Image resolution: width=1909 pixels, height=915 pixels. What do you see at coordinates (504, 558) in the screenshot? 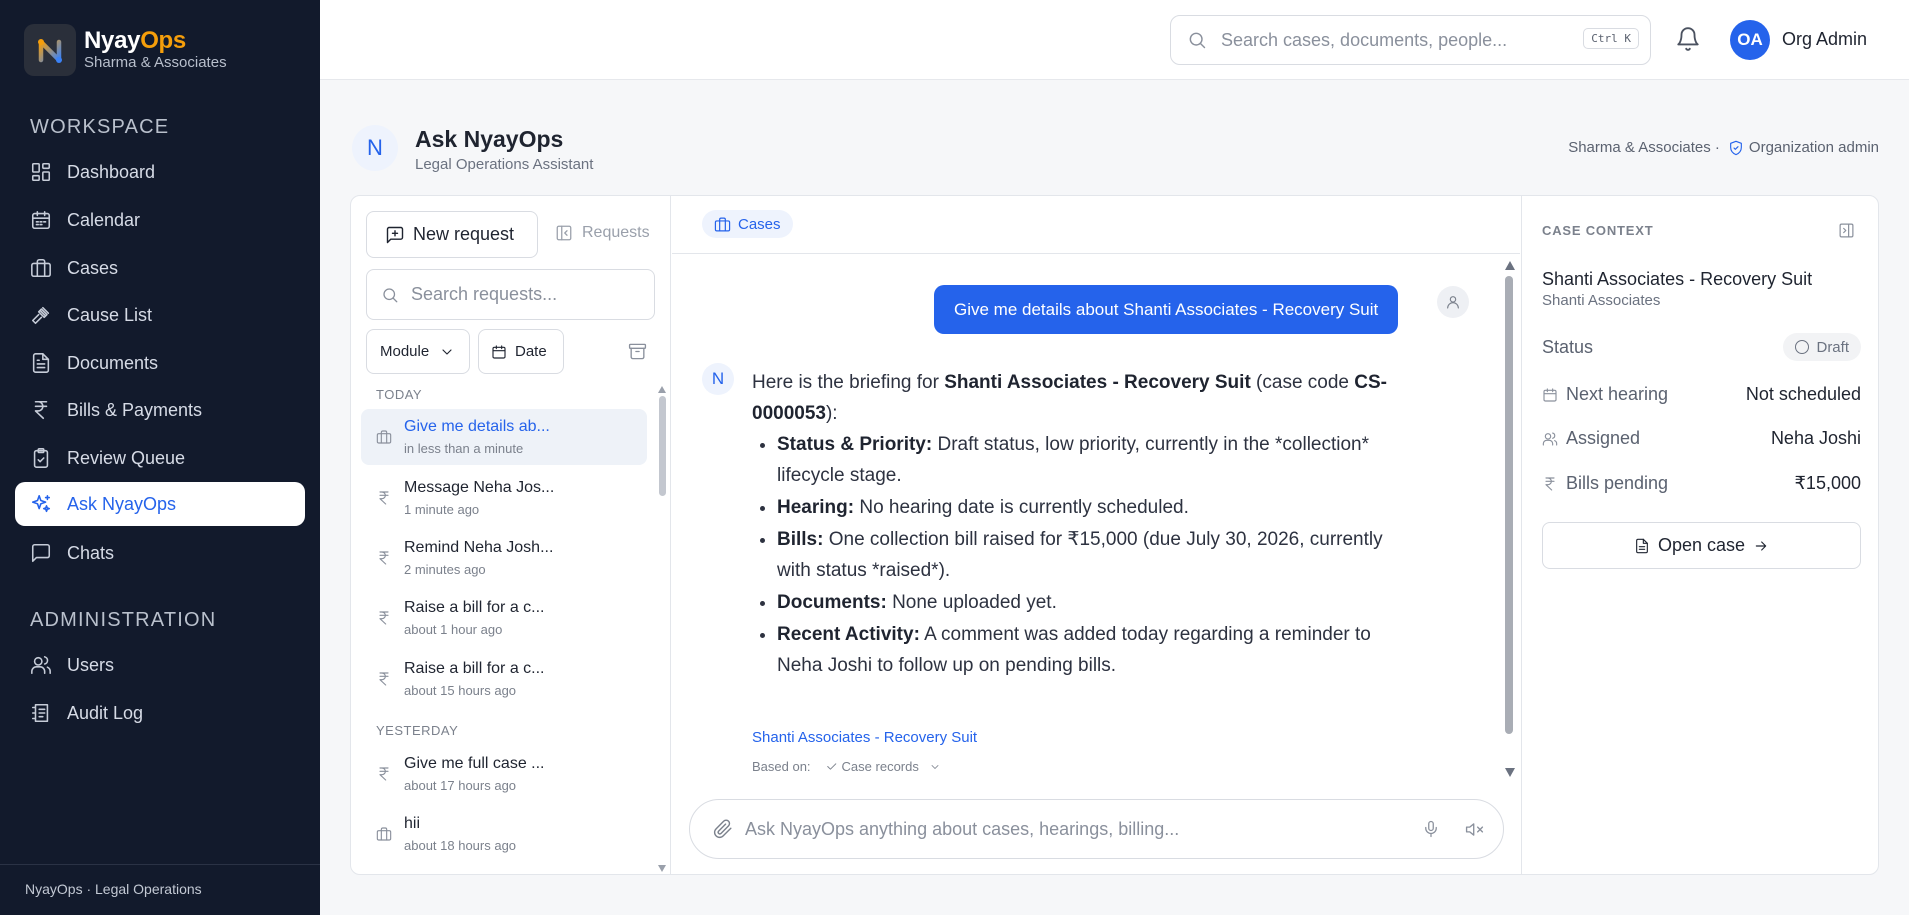
I see `request-item: Remind Neha Josh... 2 minutes ago` at bounding box center [504, 558].